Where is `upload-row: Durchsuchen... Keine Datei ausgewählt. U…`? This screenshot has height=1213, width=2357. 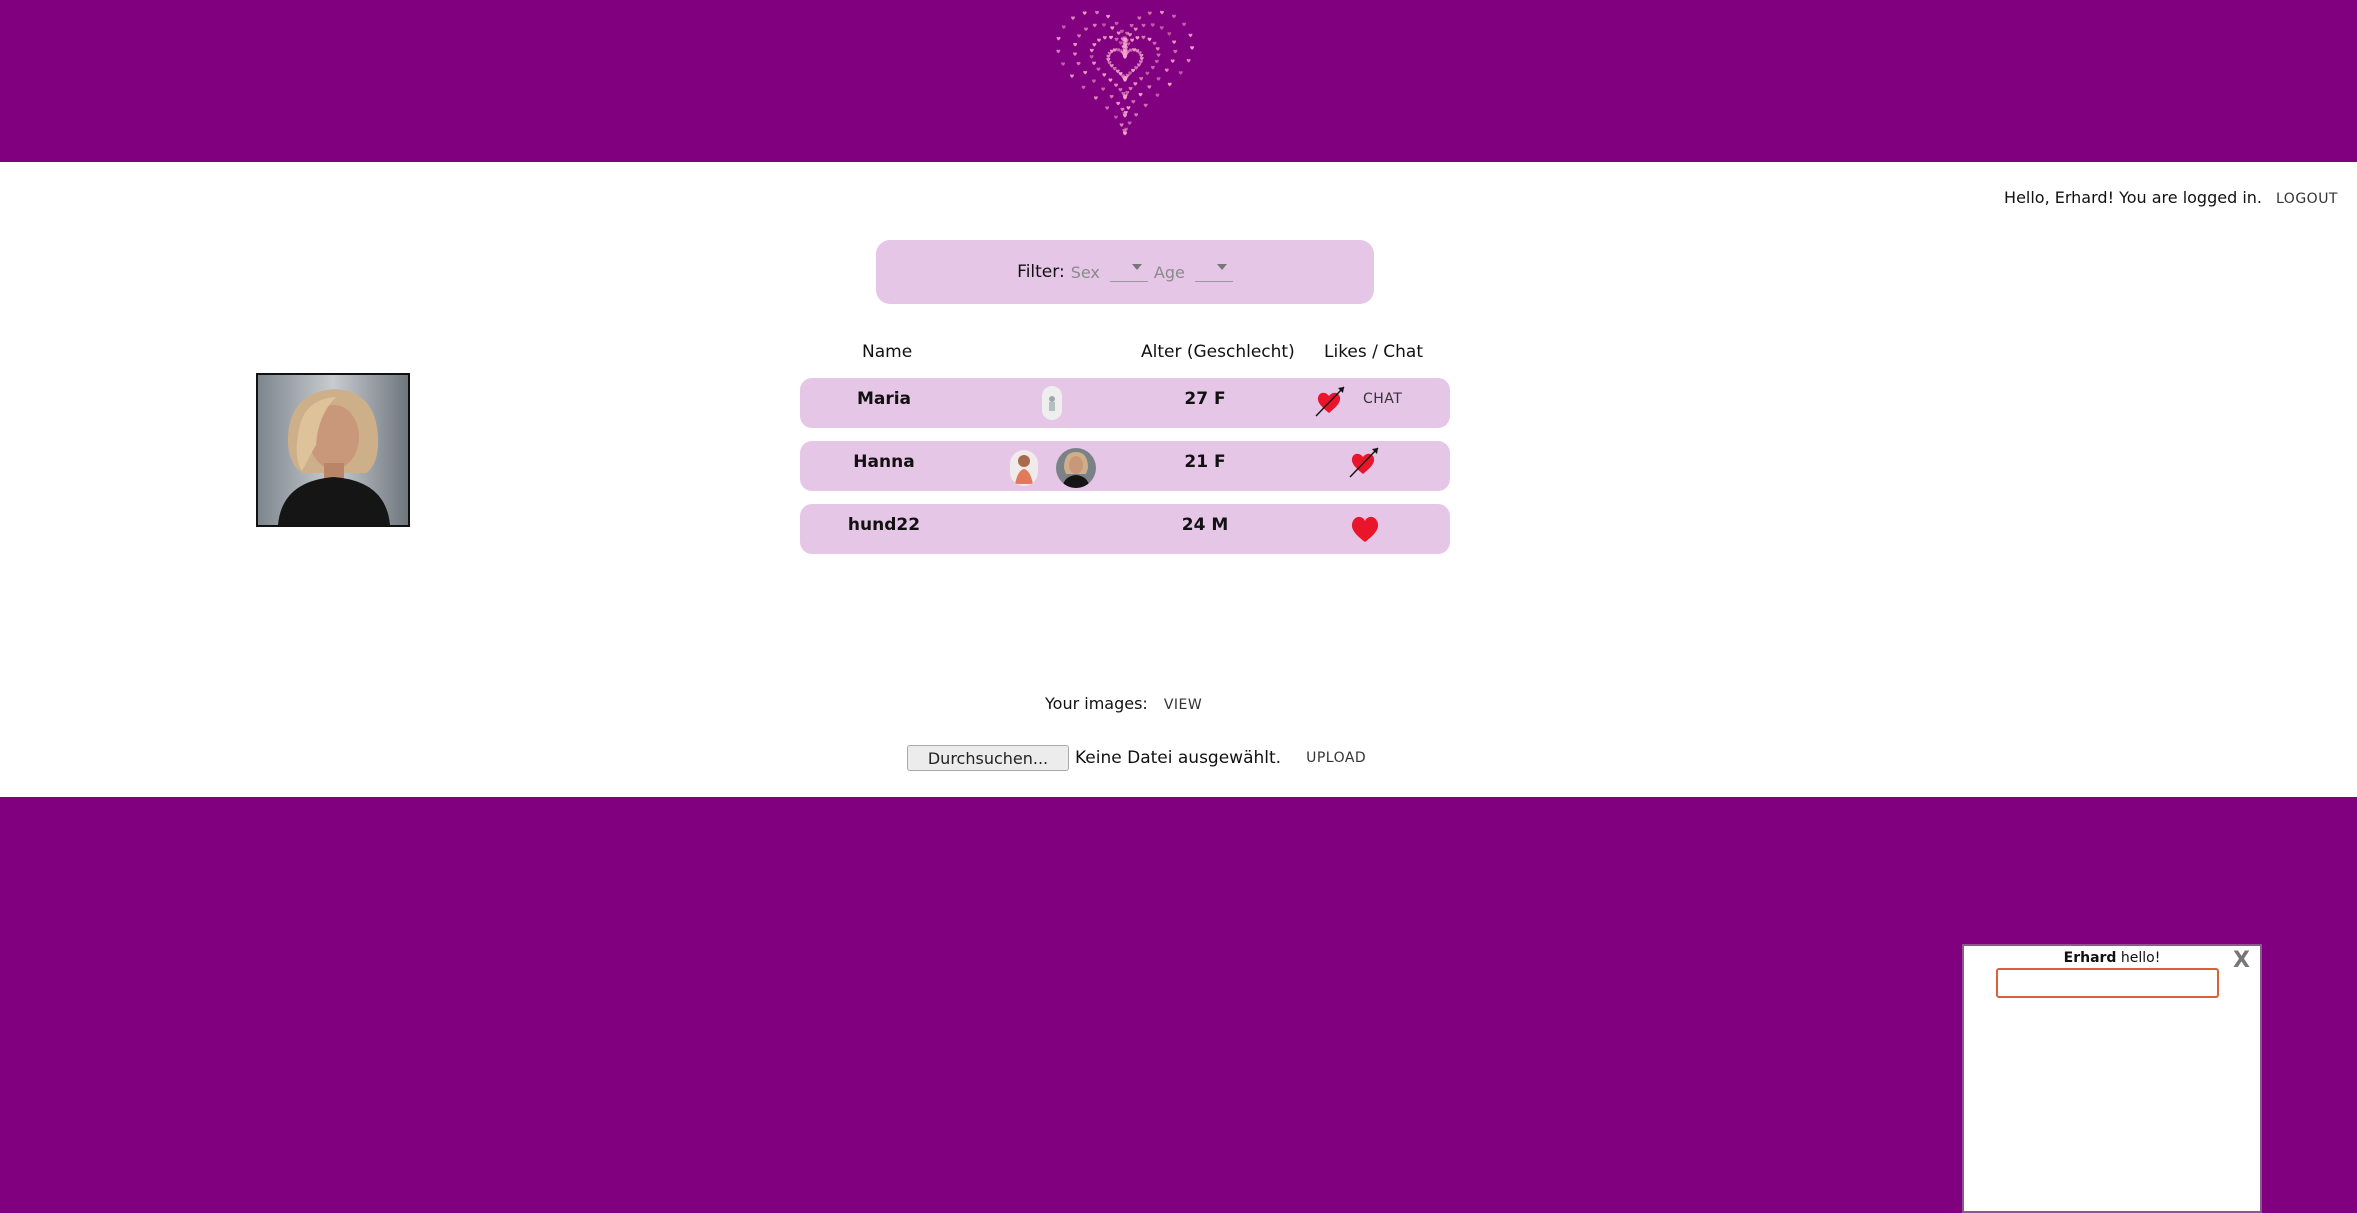
upload-row: Durchsuchen... Keine Datei ausgewählt. U… is located at coordinates (1136, 758).